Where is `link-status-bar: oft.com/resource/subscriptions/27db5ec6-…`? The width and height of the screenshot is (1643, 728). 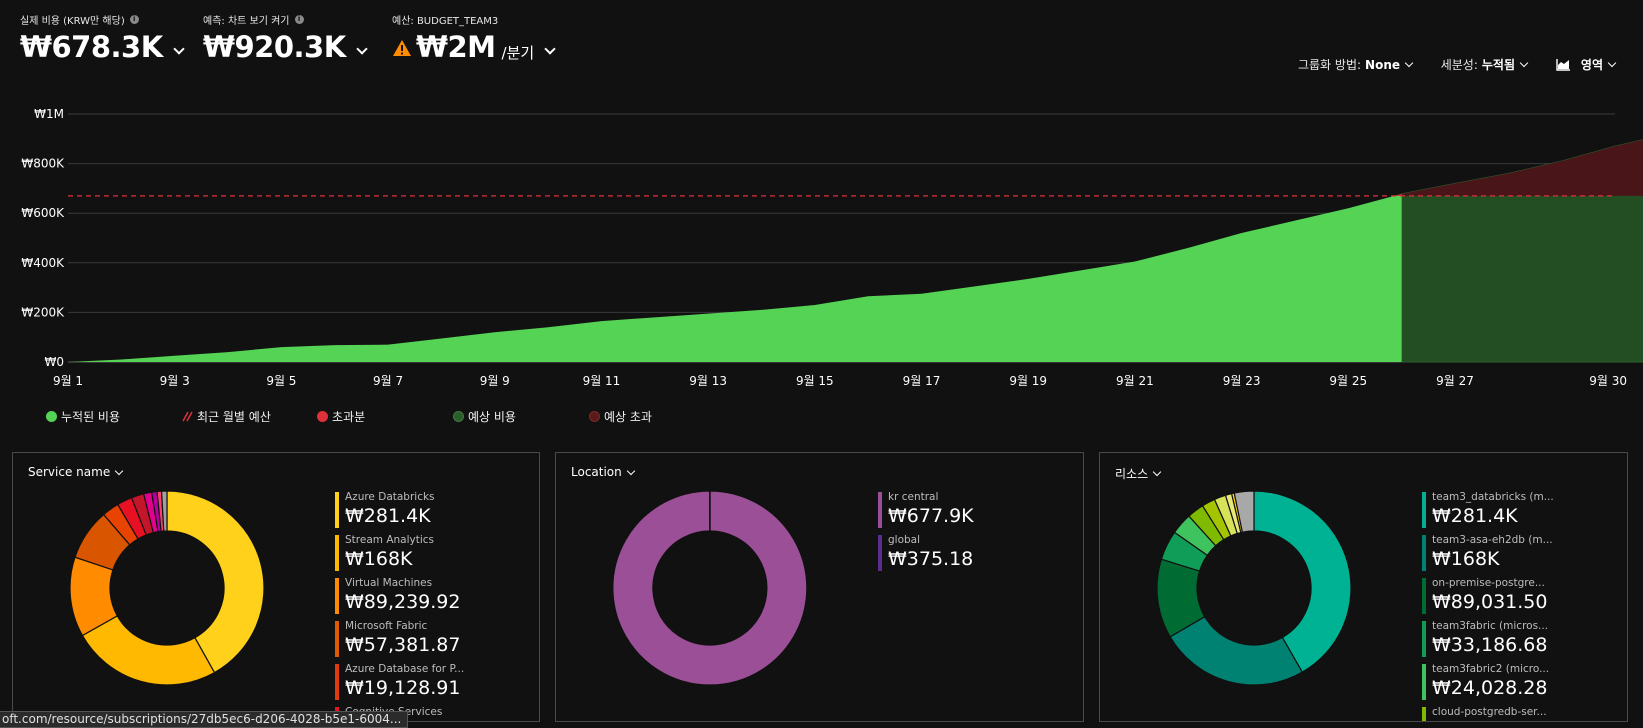 link-status-bar: oft.com/resource/subscriptions/27db5ec6-… is located at coordinates (204, 719).